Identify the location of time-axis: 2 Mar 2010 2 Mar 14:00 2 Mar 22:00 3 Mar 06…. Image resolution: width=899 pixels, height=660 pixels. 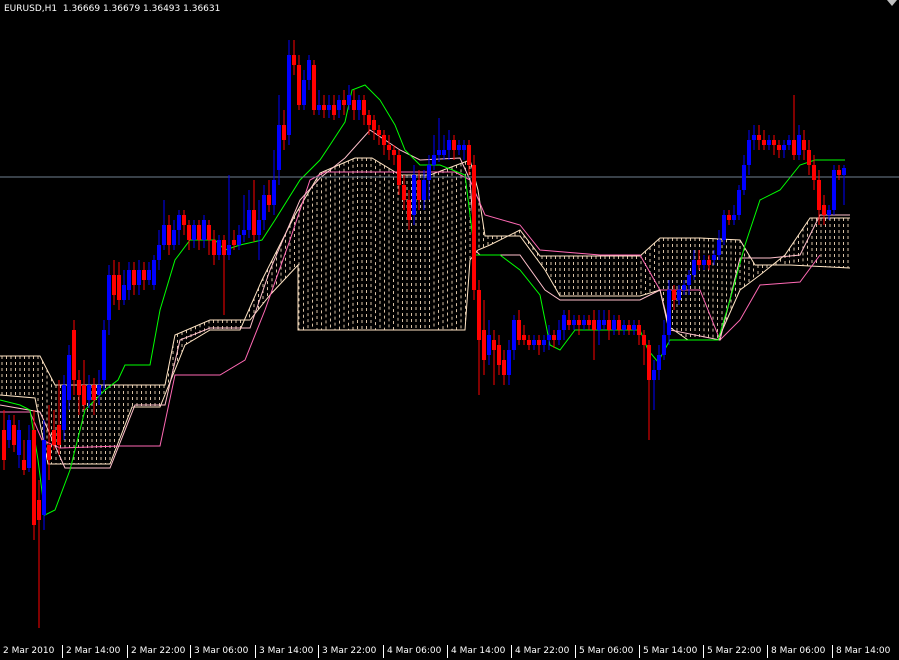
(449, 652).